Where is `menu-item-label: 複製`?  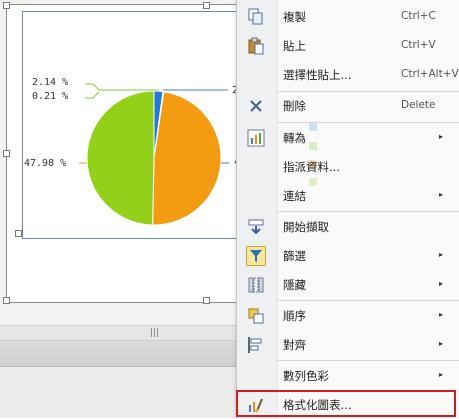 menu-item-label: 複製 is located at coordinates (294, 17).